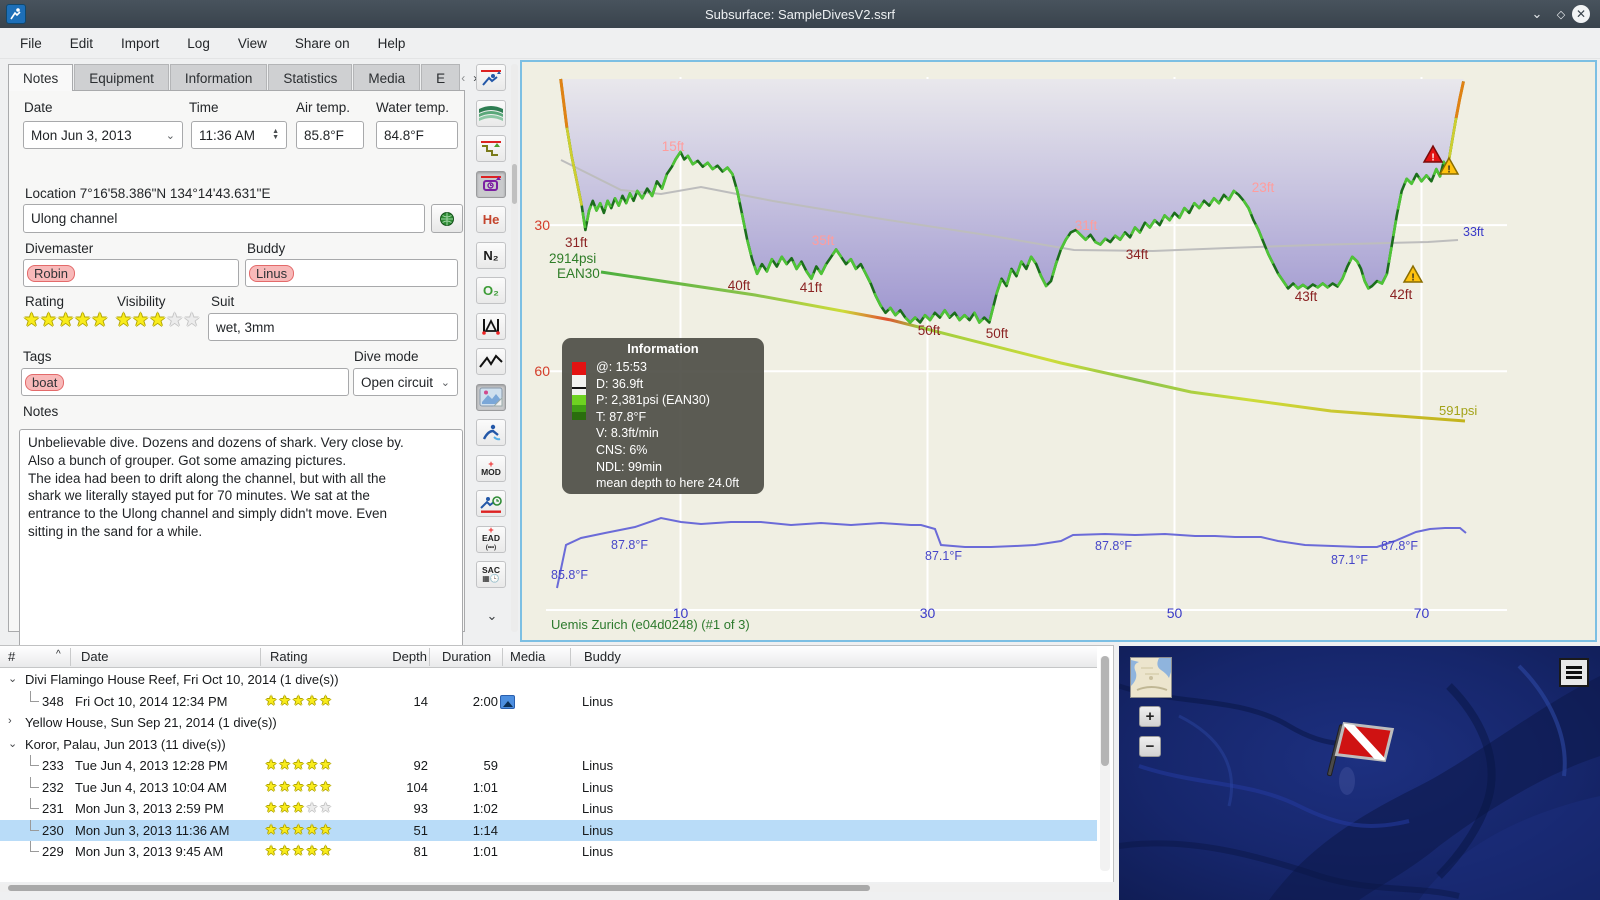 The height and width of the screenshot is (900, 1600). Describe the element at coordinates (1105, 763) in the screenshot. I see `dive-list-vertical-scrollbar` at that location.